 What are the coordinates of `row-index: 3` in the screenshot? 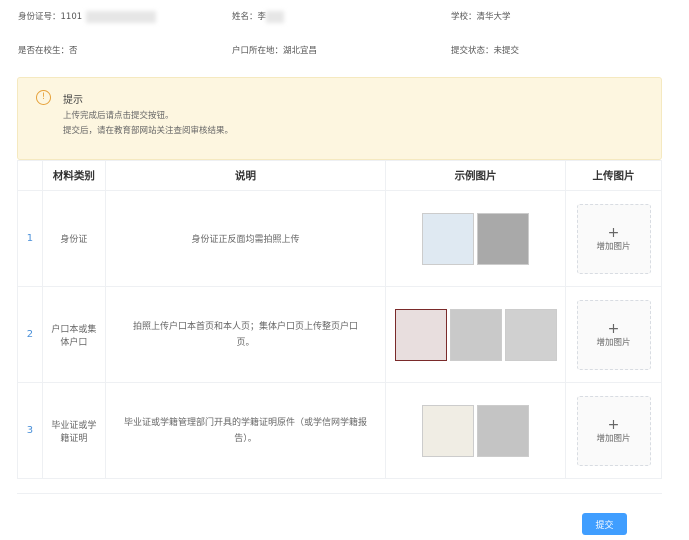 It's located at (30, 430).